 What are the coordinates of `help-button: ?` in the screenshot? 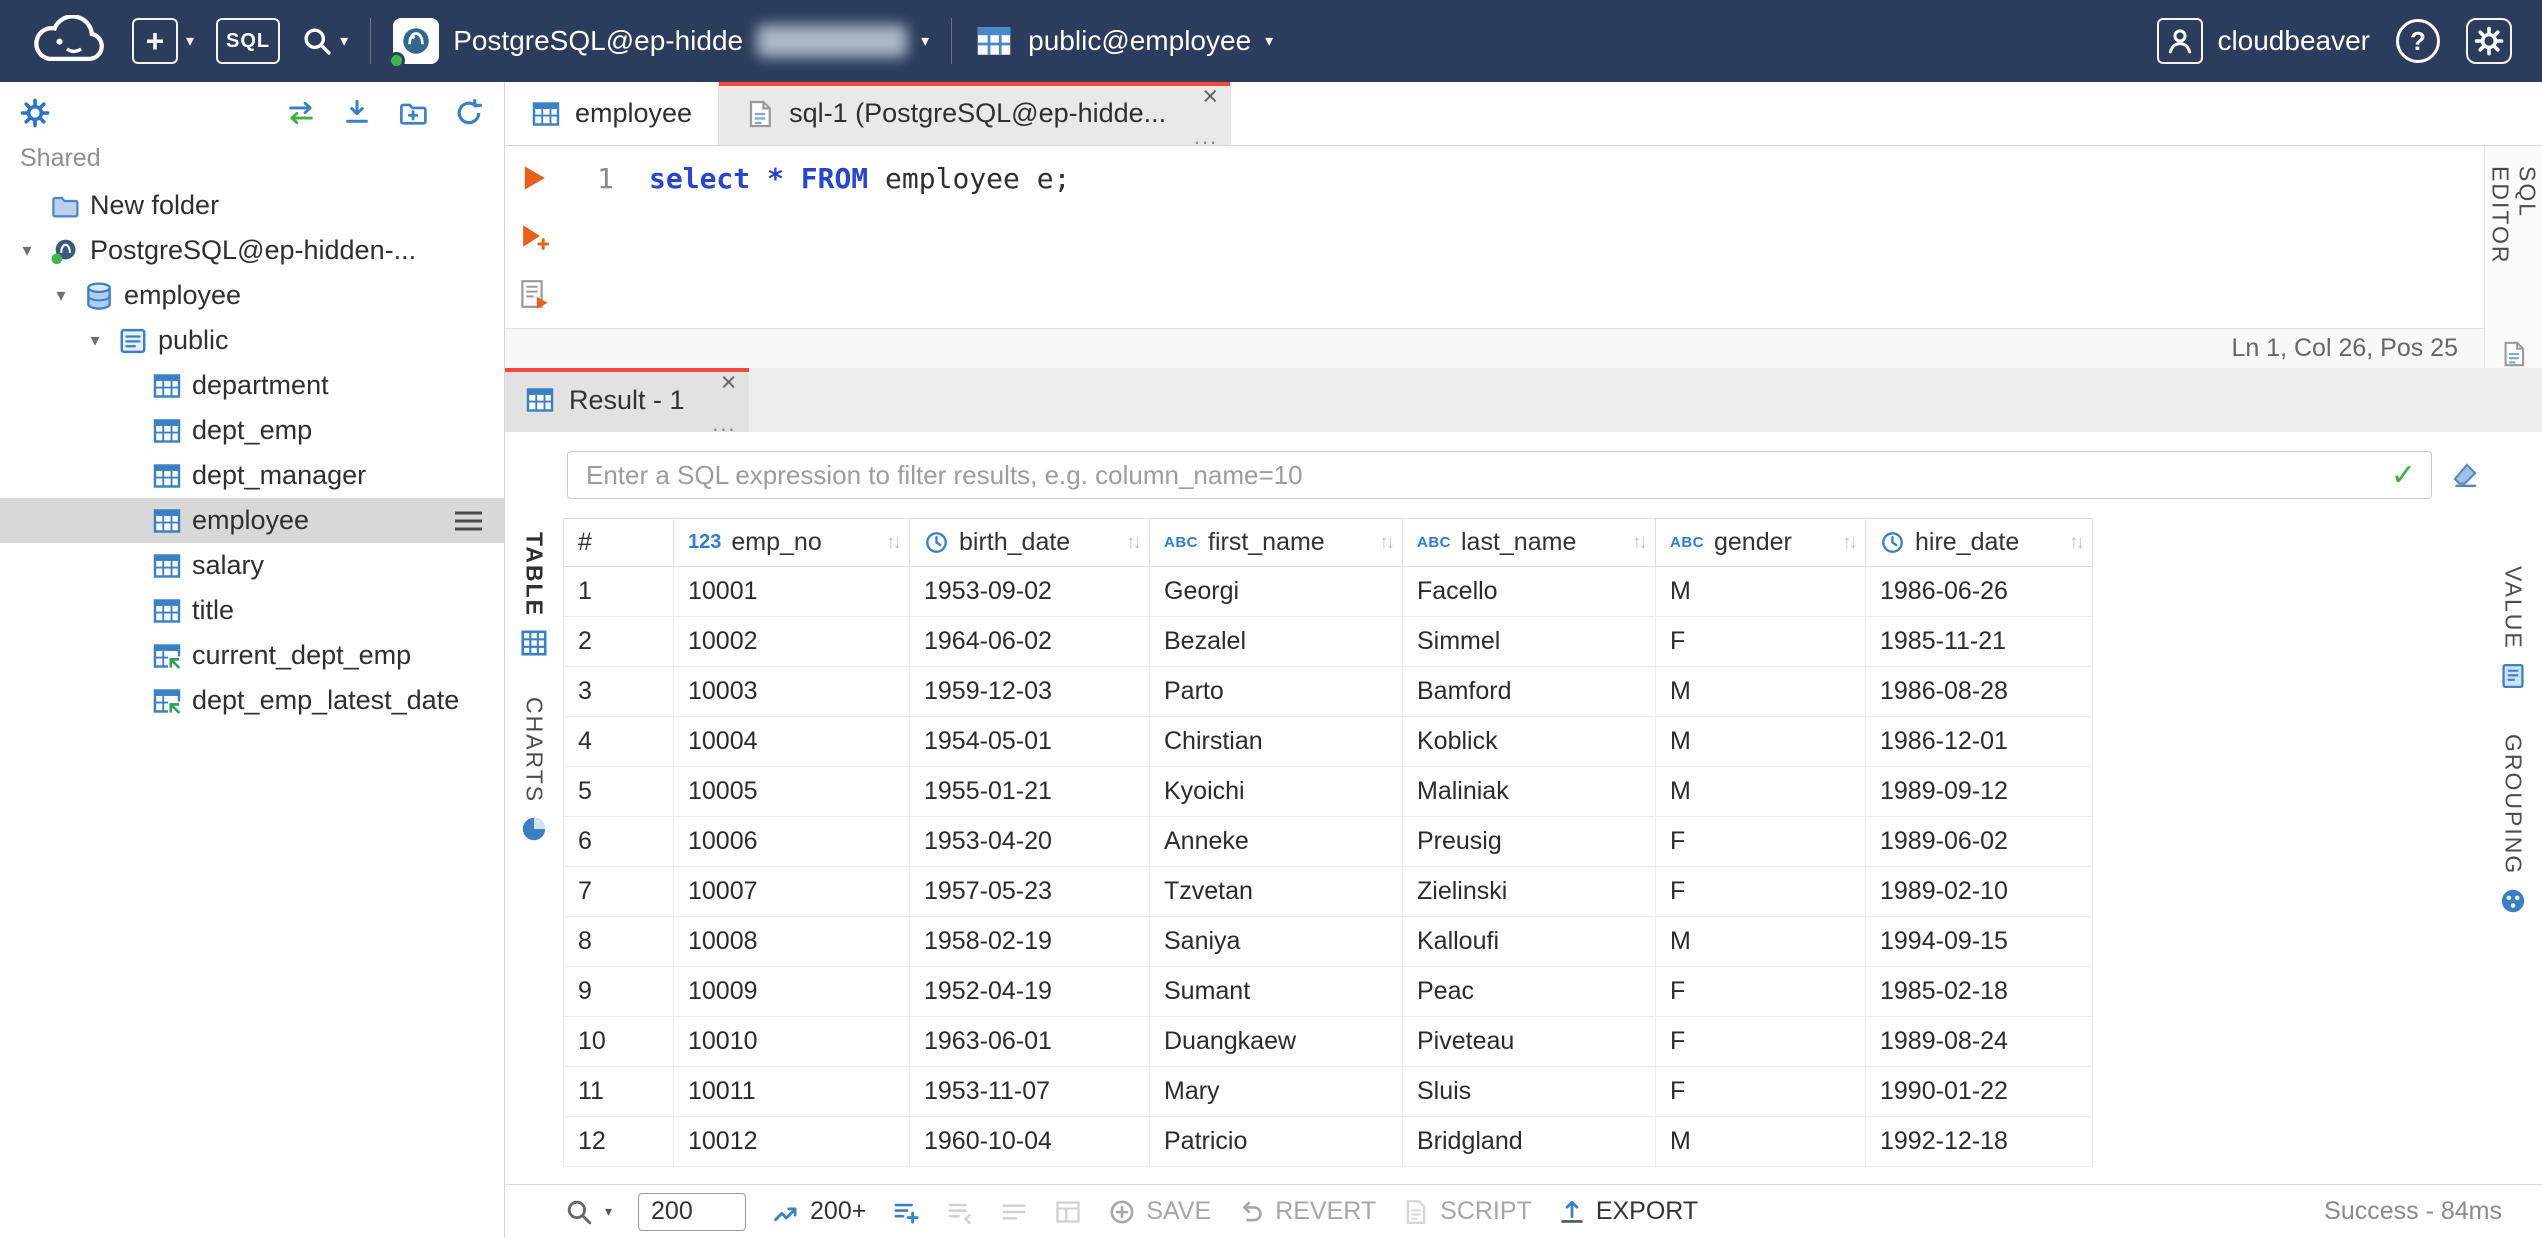 It's located at (2418, 41).